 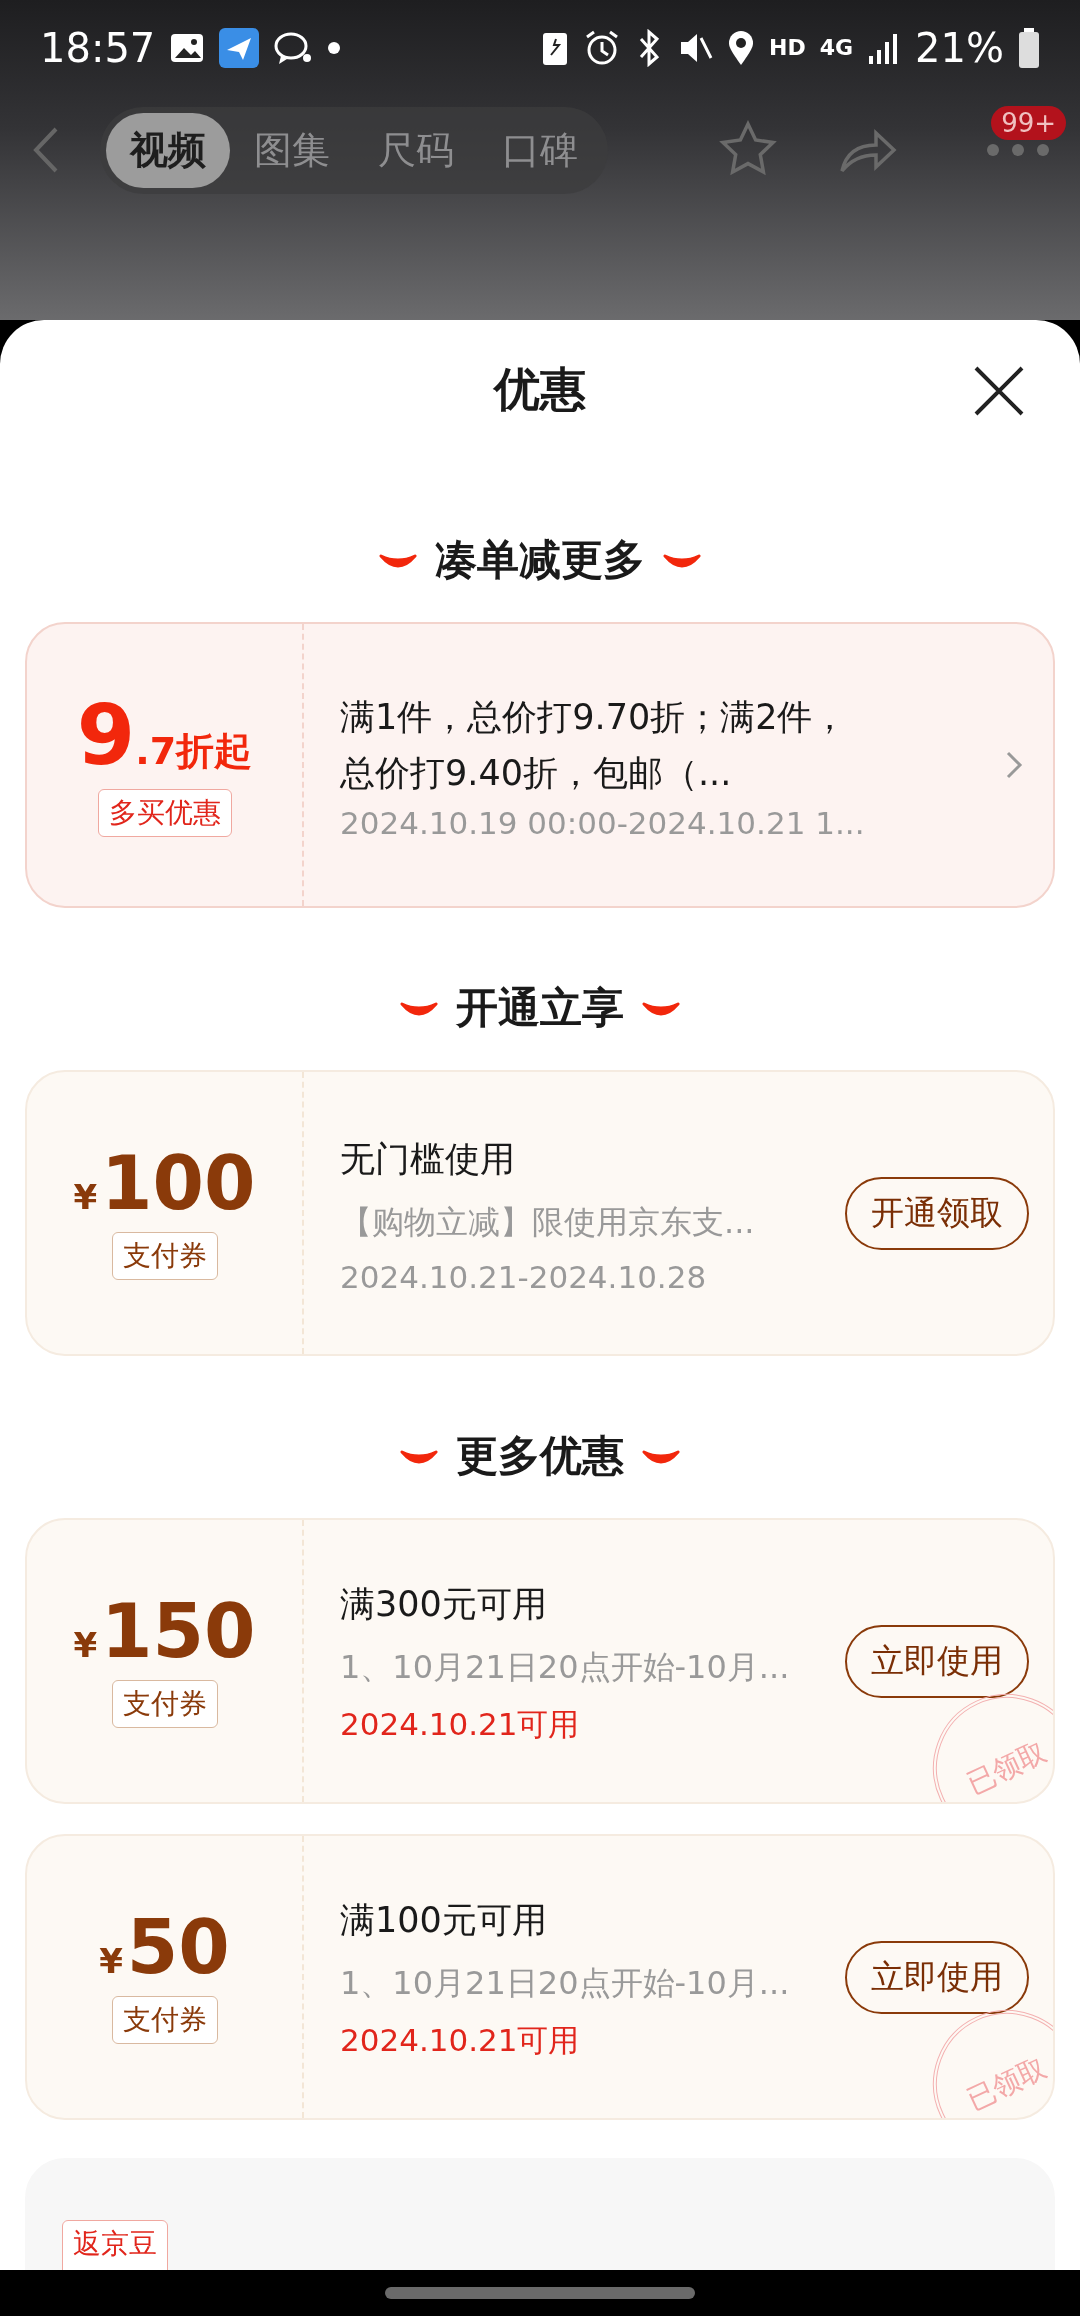 What do you see at coordinates (1029, 47) in the screenshot?
I see `battery-icon` at bounding box center [1029, 47].